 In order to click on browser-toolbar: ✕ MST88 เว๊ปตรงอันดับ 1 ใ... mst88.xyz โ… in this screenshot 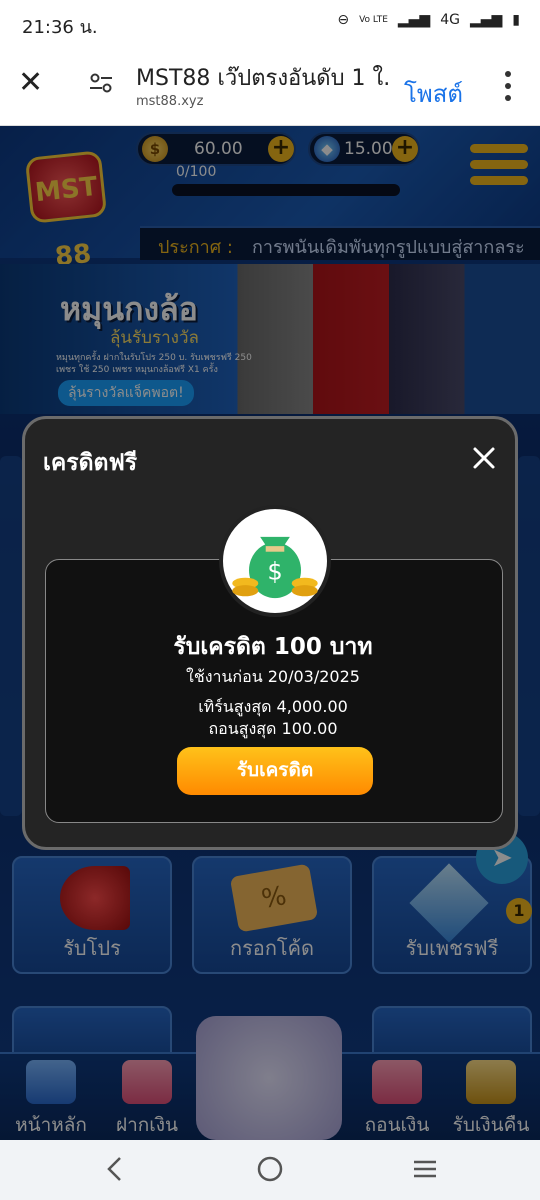, I will do `click(270, 86)`.